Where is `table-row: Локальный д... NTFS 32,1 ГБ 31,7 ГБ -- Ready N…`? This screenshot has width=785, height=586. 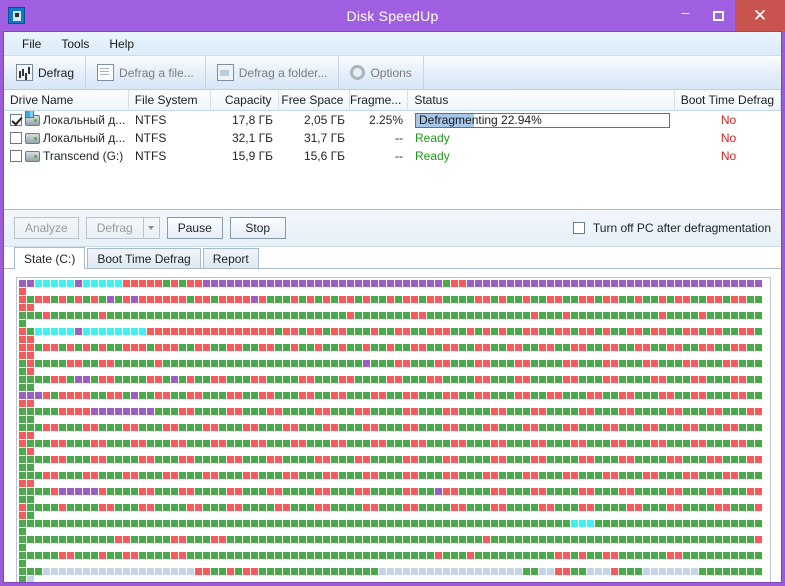
table-row: Локальный д... NTFS 32,1 ГБ 31,7 ГБ -- Ready N… is located at coordinates (392, 138).